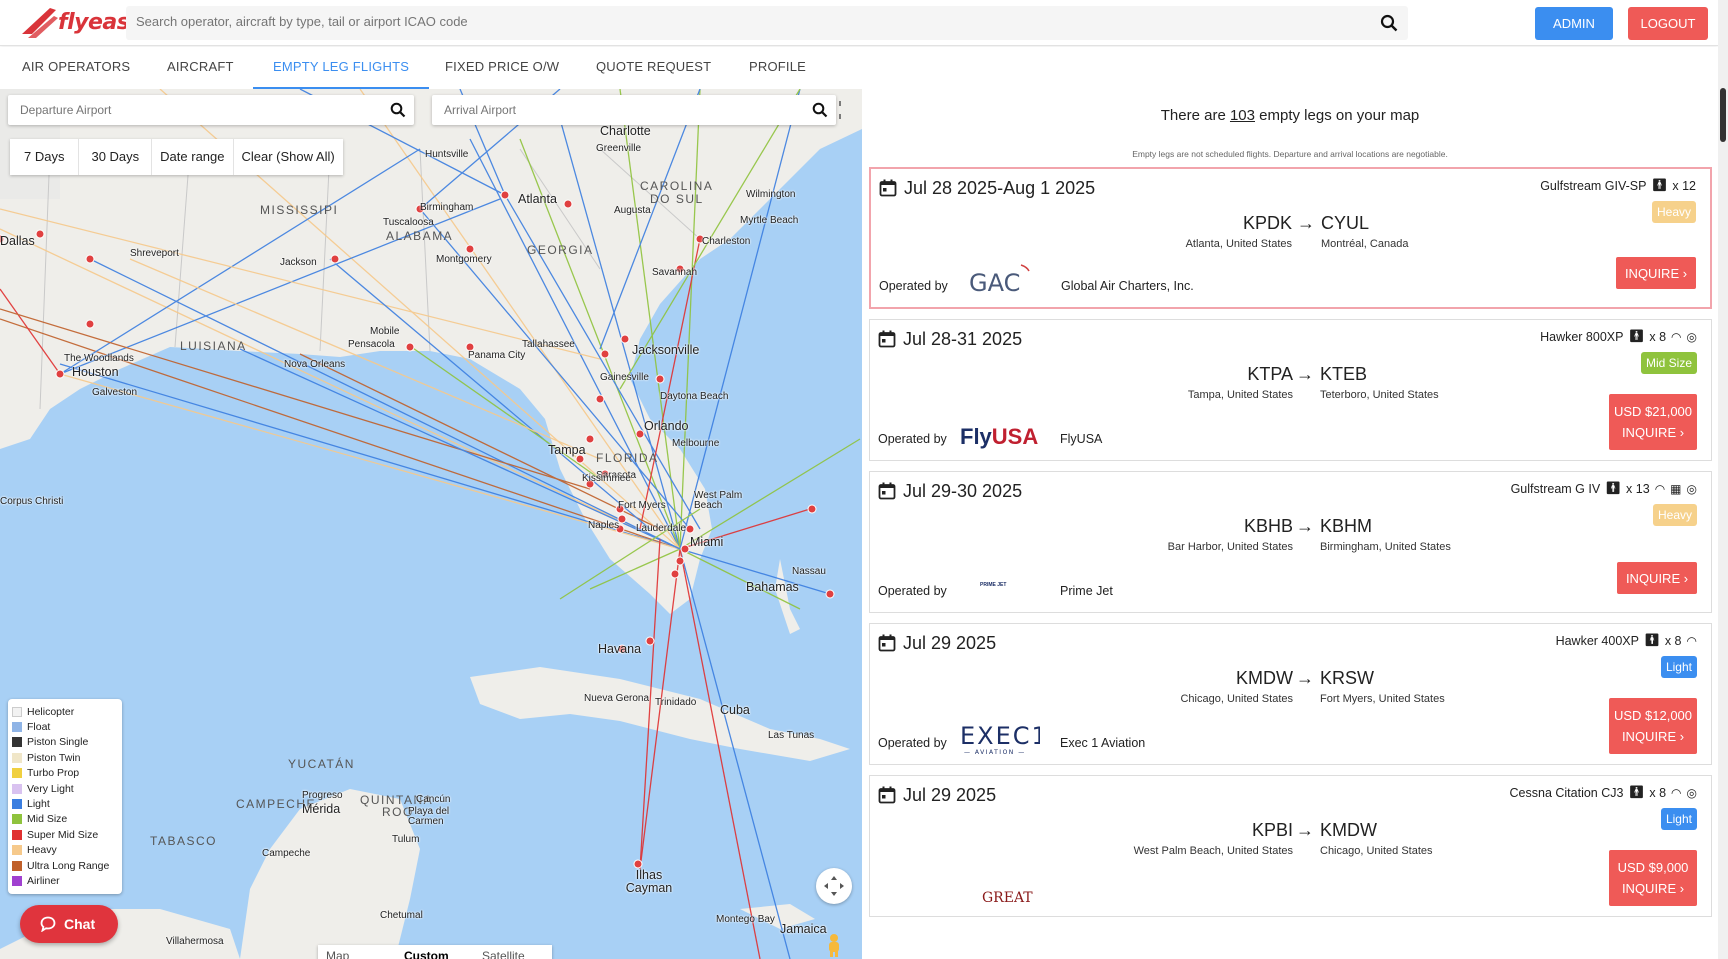 This screenshot has height=959, width=1728. What do you see at coordinates (1653, 878) in the screenshot?
I see `inquire-button: USD $9,000 INQUIRE ›` at bounding box center [1653, 878].